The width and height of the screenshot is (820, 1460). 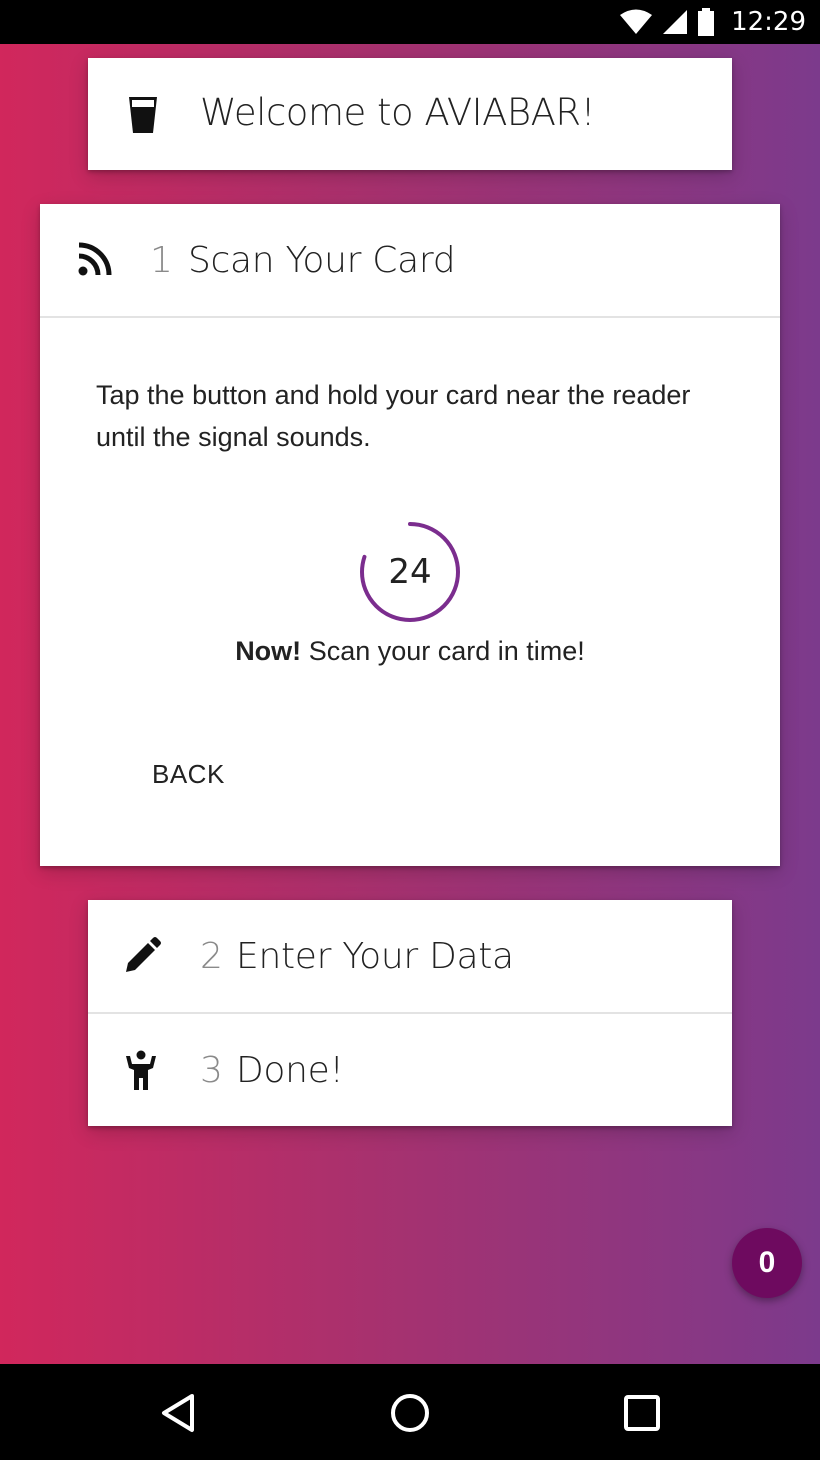 I want to click on battery-icon, so click(x=706, y=22).